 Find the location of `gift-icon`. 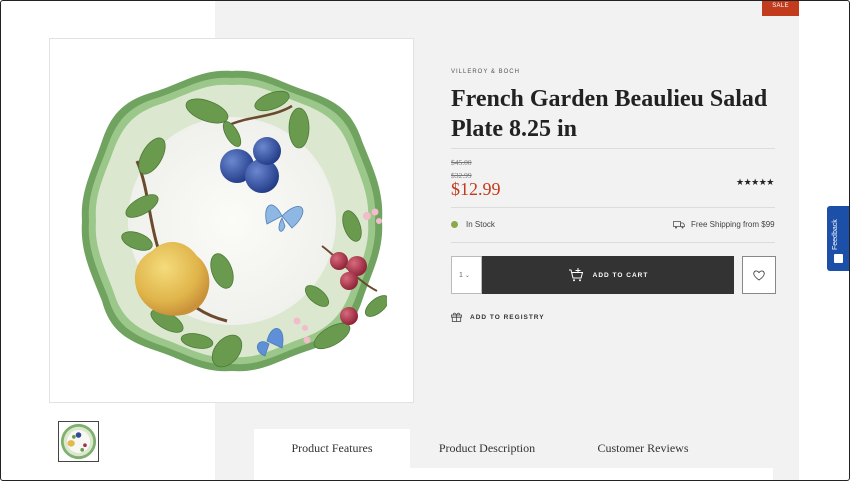

gift-icon is located at coordinates (456, 317).